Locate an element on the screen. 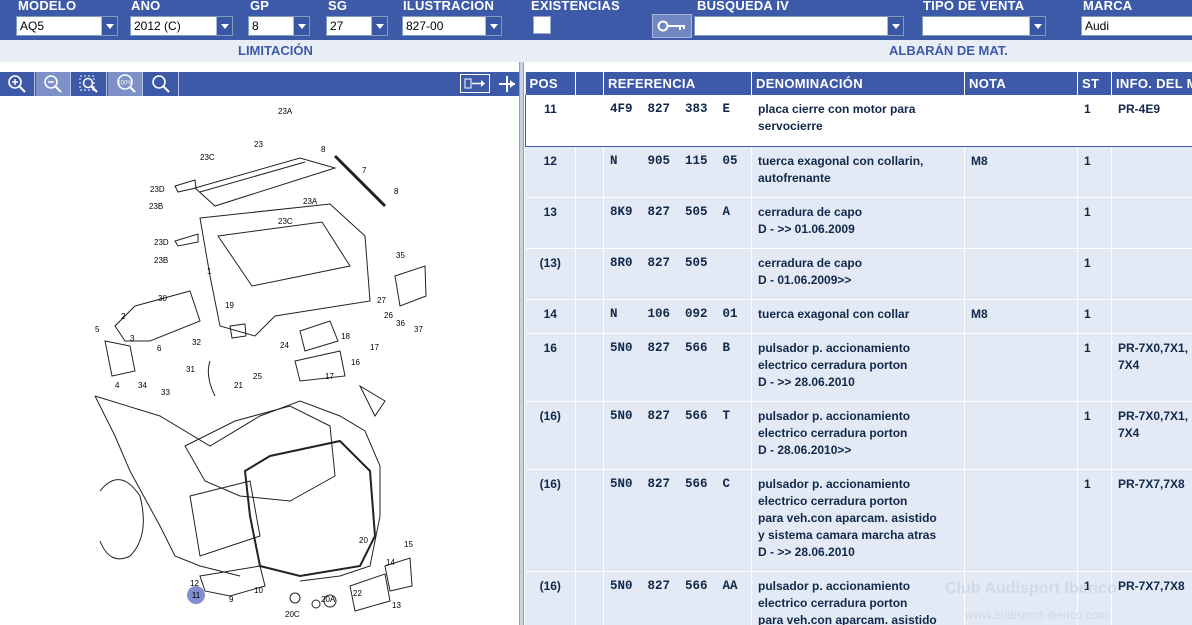  zoom-in-button is located at coordinates (17, 84).